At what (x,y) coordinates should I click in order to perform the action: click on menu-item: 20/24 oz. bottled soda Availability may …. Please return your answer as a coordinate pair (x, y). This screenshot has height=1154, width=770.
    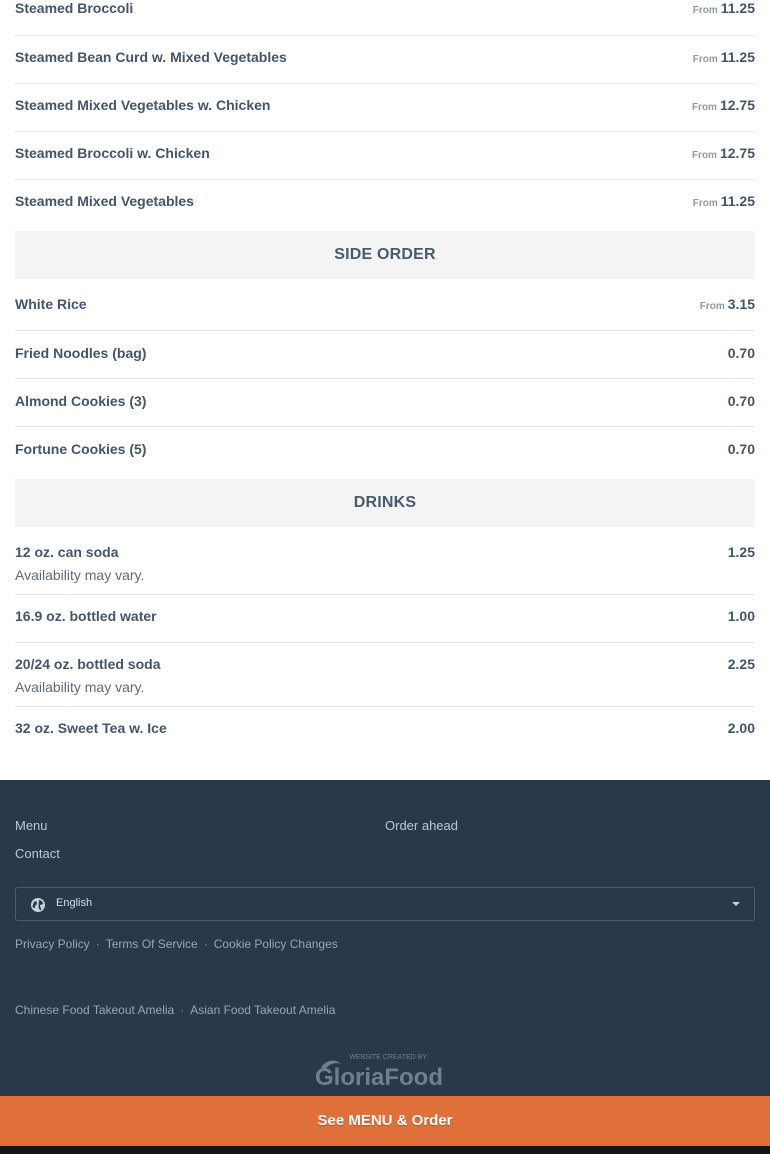
    Looking at the image, I should click on (385, 675).